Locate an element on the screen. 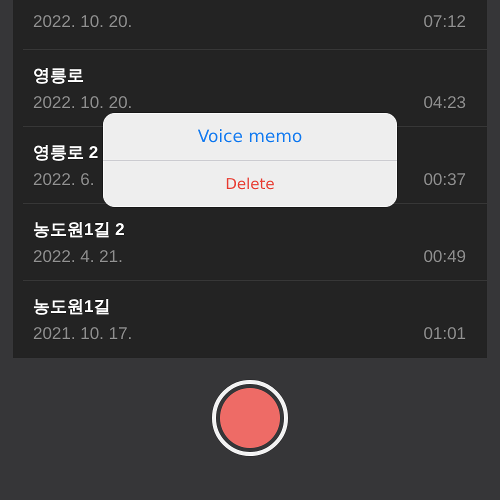  recording-duration: 04:23 is located at coordinates (444, 102).